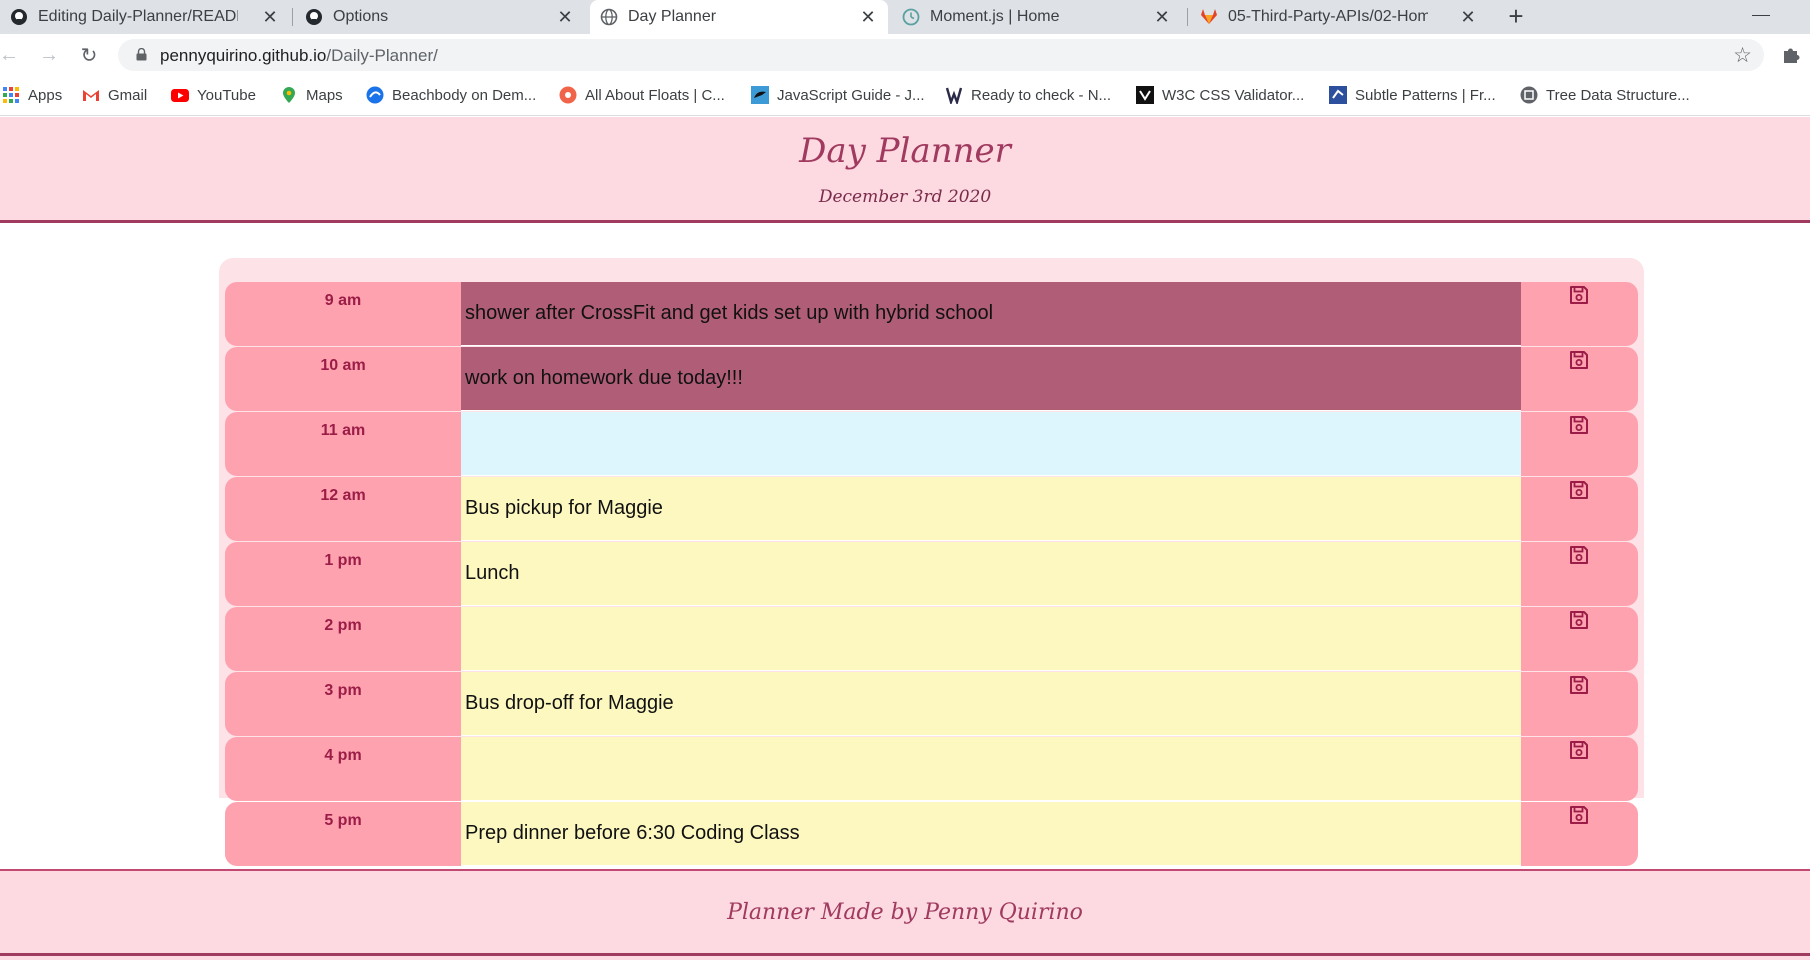  I want to click on tab-momentjs: Moment.js | Home ✕, so click(1037, 17).